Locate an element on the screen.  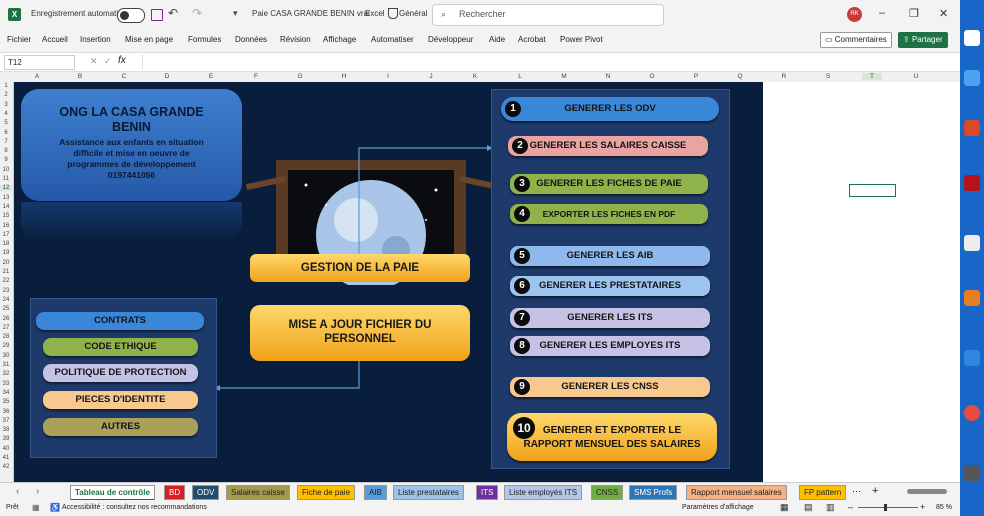
step-number: 5 is located at coordinates (522, 256).